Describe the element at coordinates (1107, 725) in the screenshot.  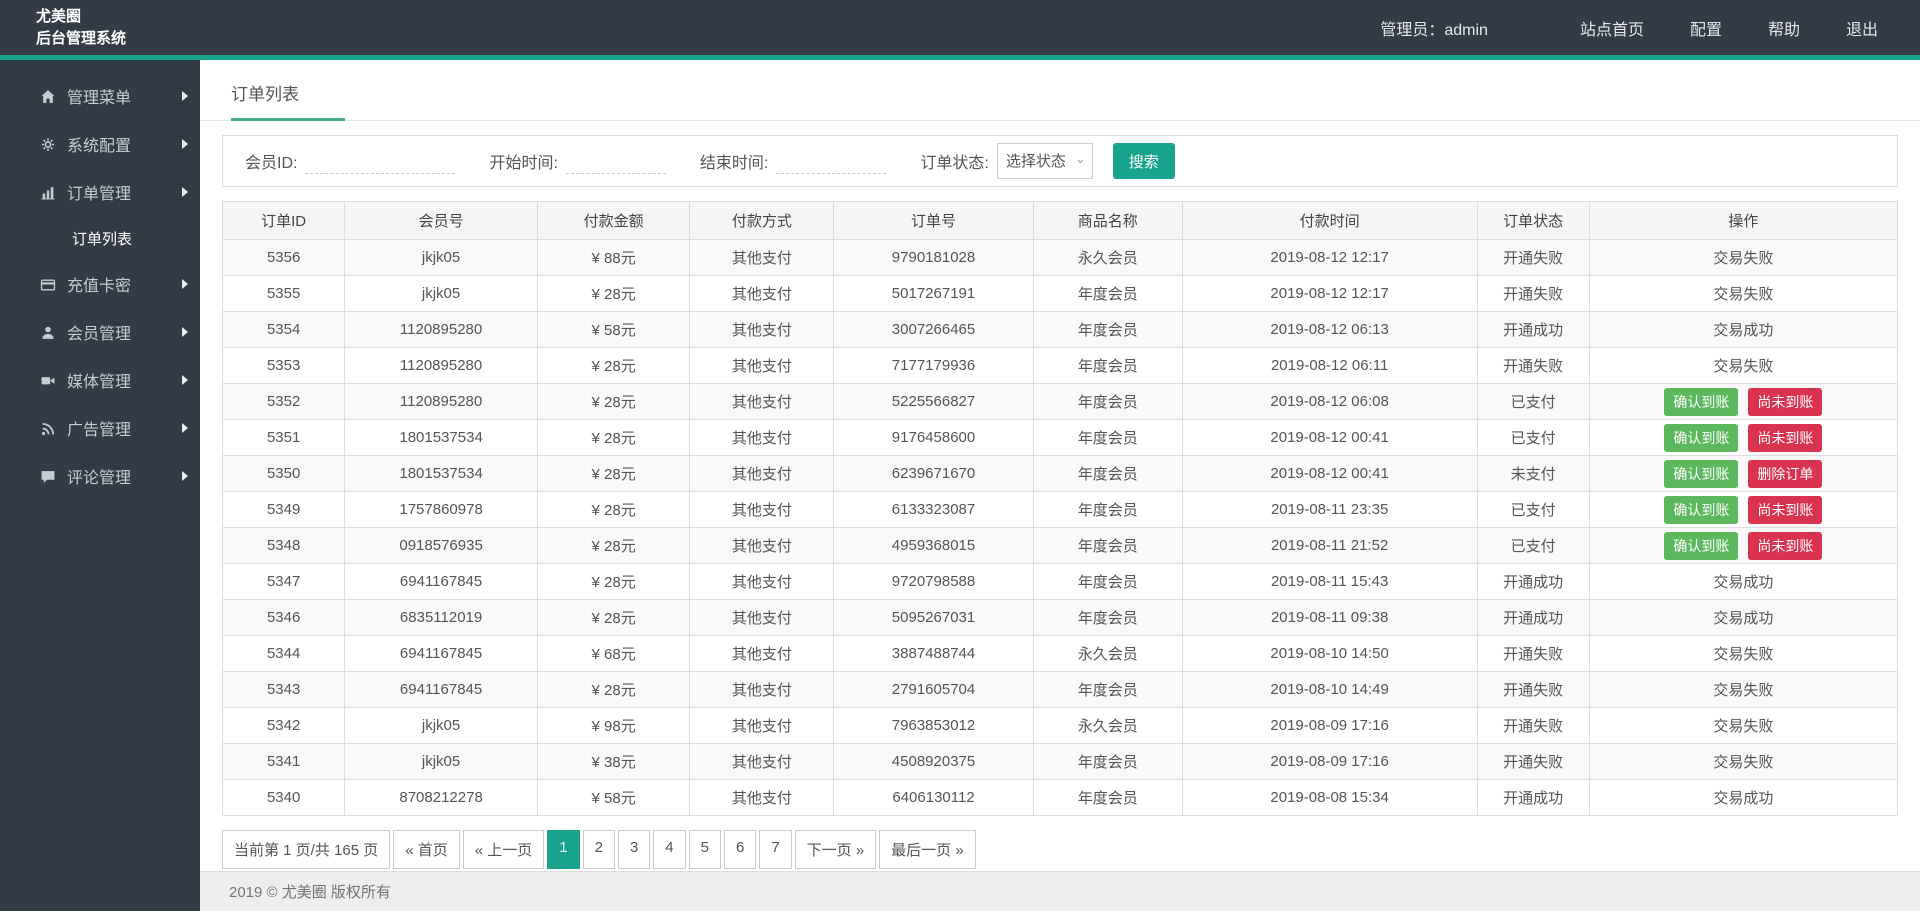
I see `table-cell: 永久会员` at that location.